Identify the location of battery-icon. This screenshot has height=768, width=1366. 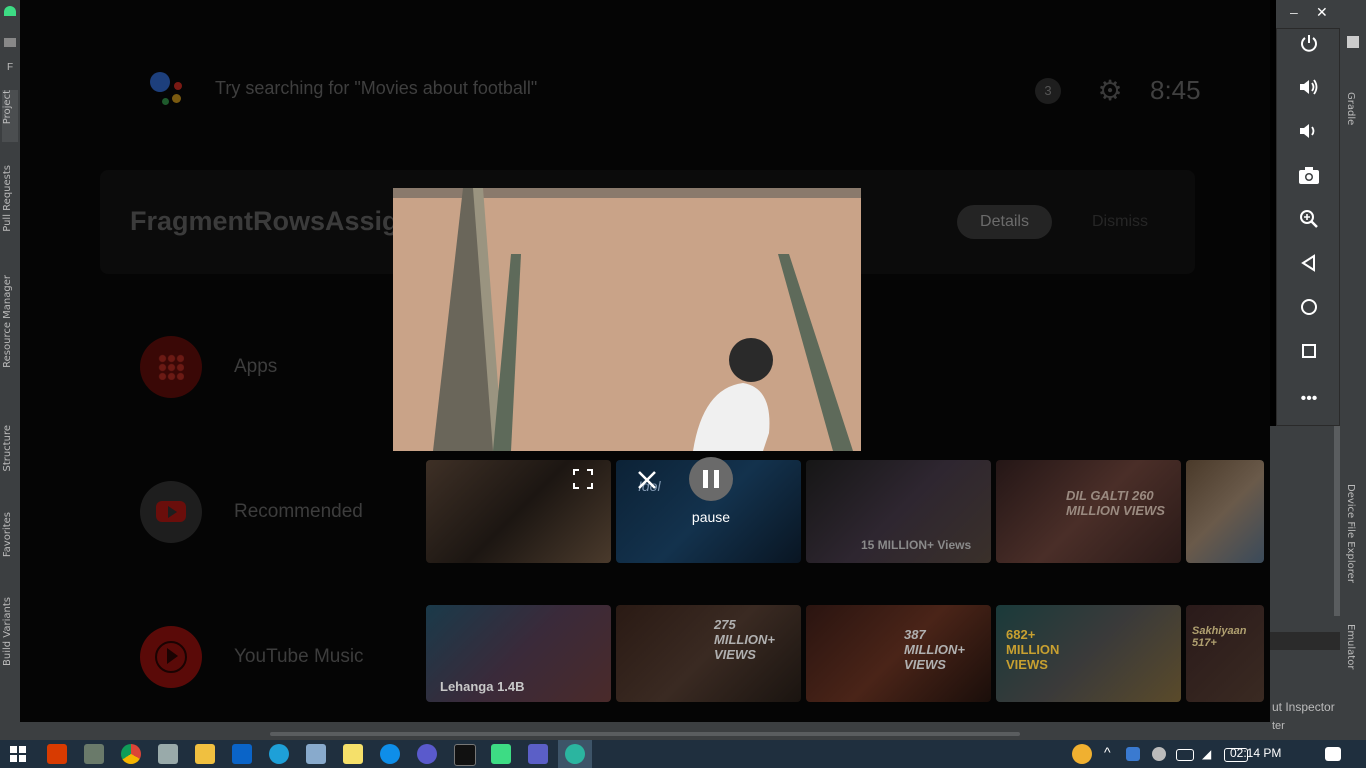
(1185, 755).